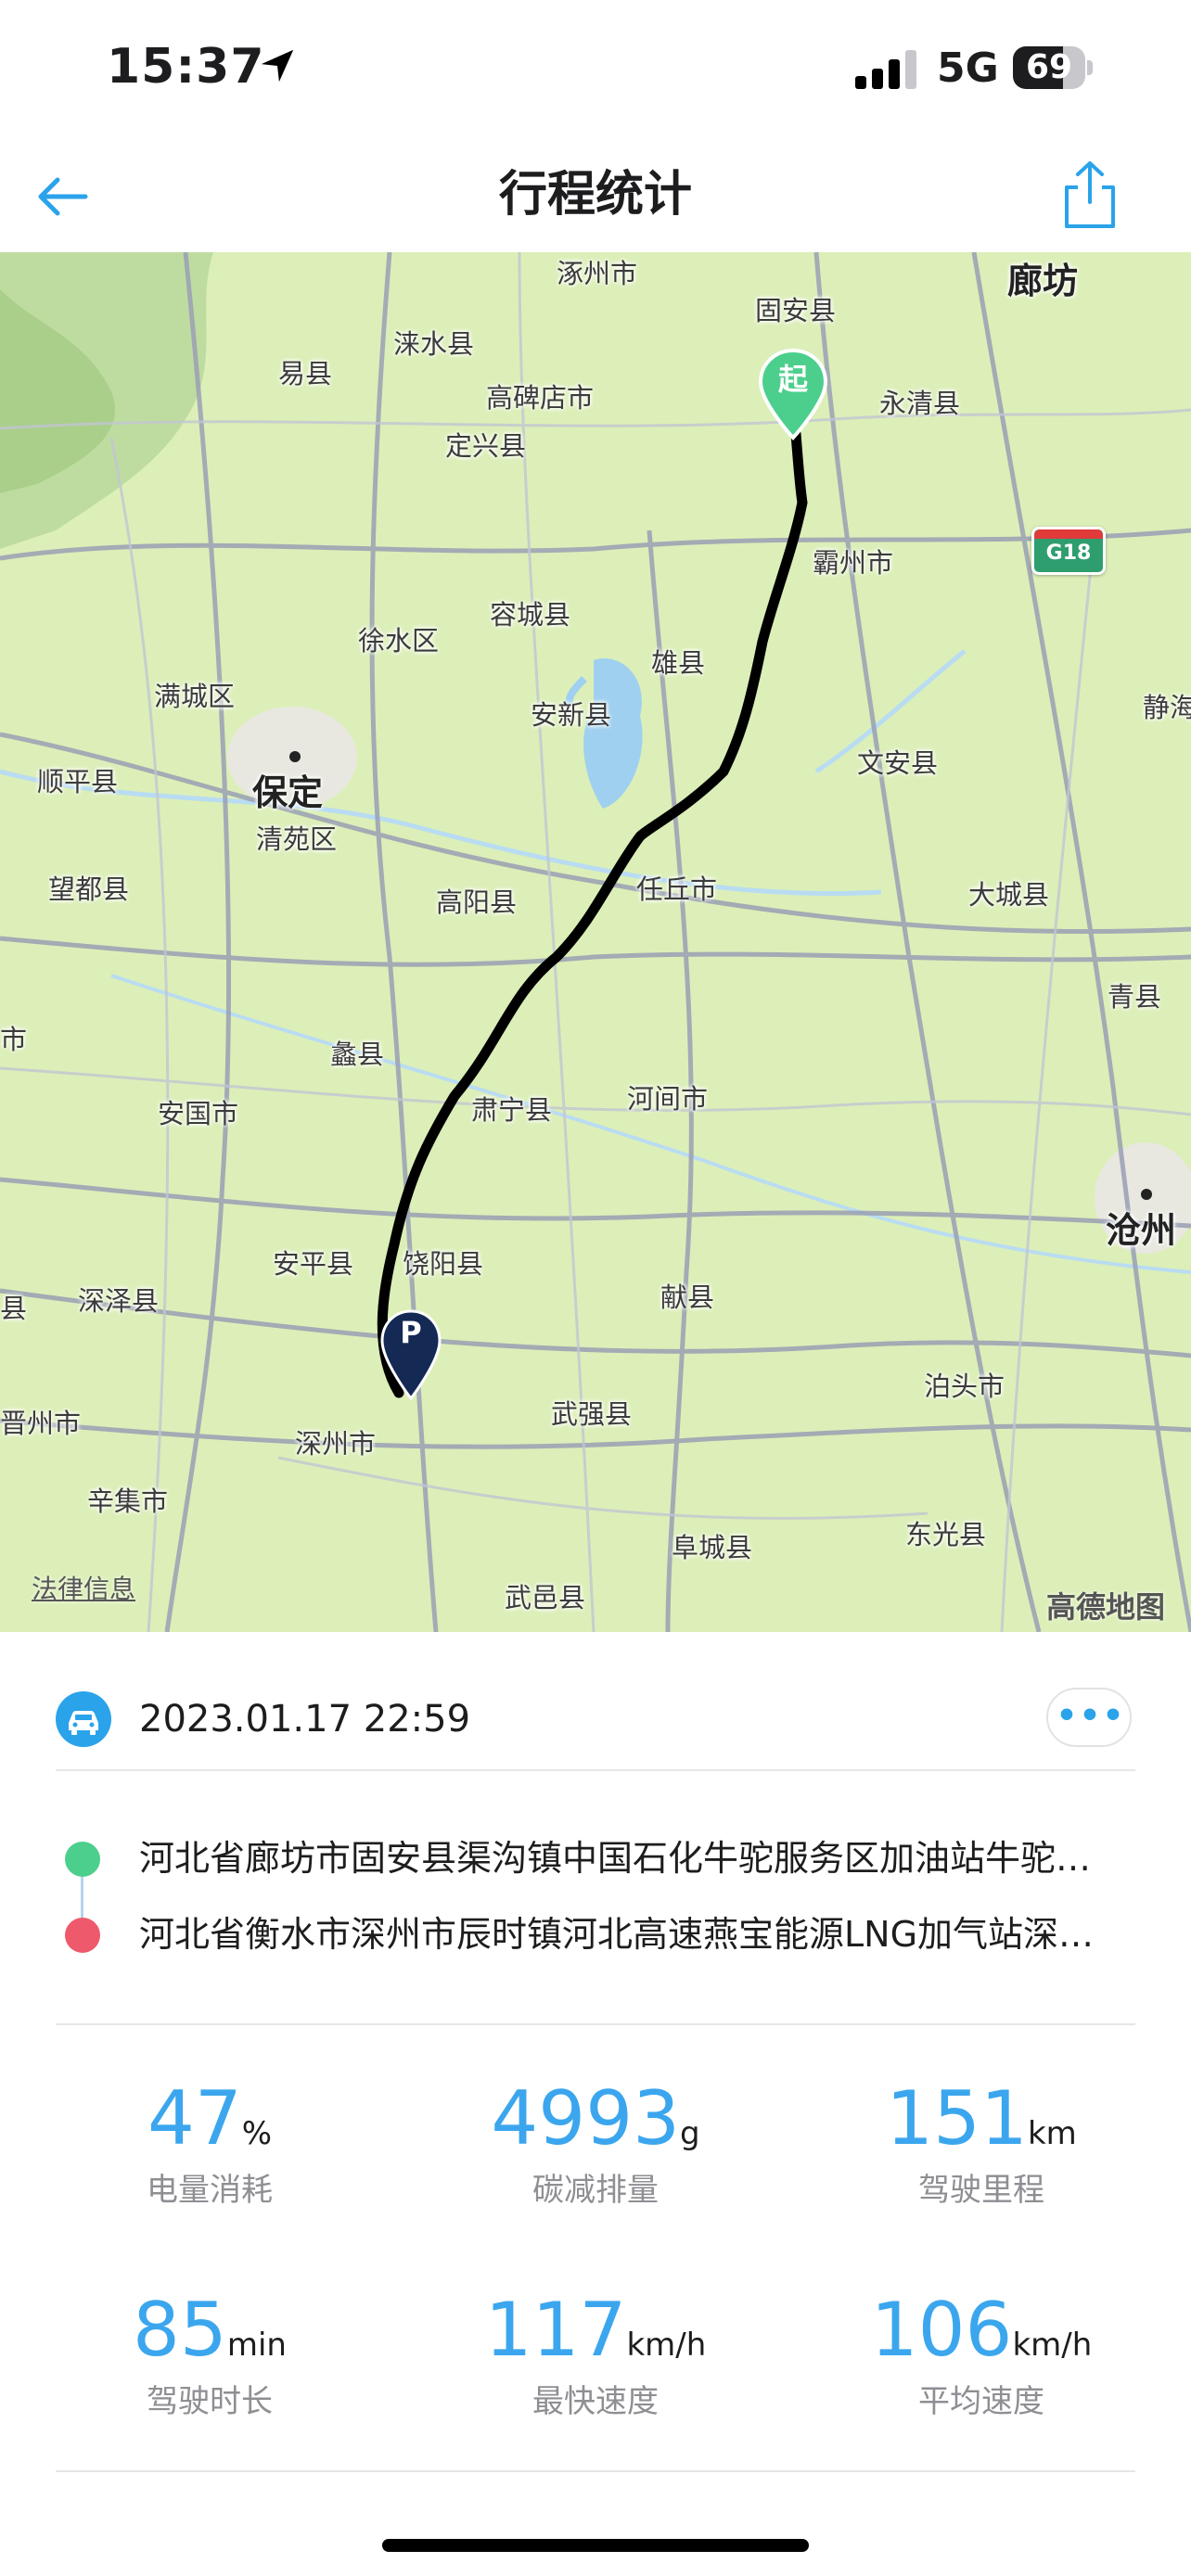 The image size is (1191, 2576). What do you see at coordinates (597, 273) in the screenshot?
I see `map-label: 涿州市` at bounding box center [597, 273].